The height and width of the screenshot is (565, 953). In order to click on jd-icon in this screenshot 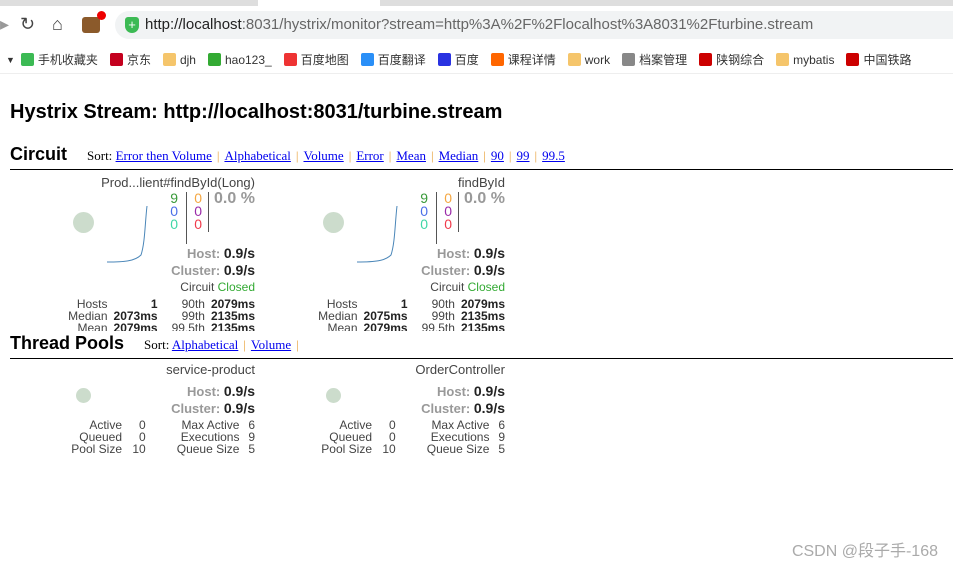, I will do `click(116, 59)`.